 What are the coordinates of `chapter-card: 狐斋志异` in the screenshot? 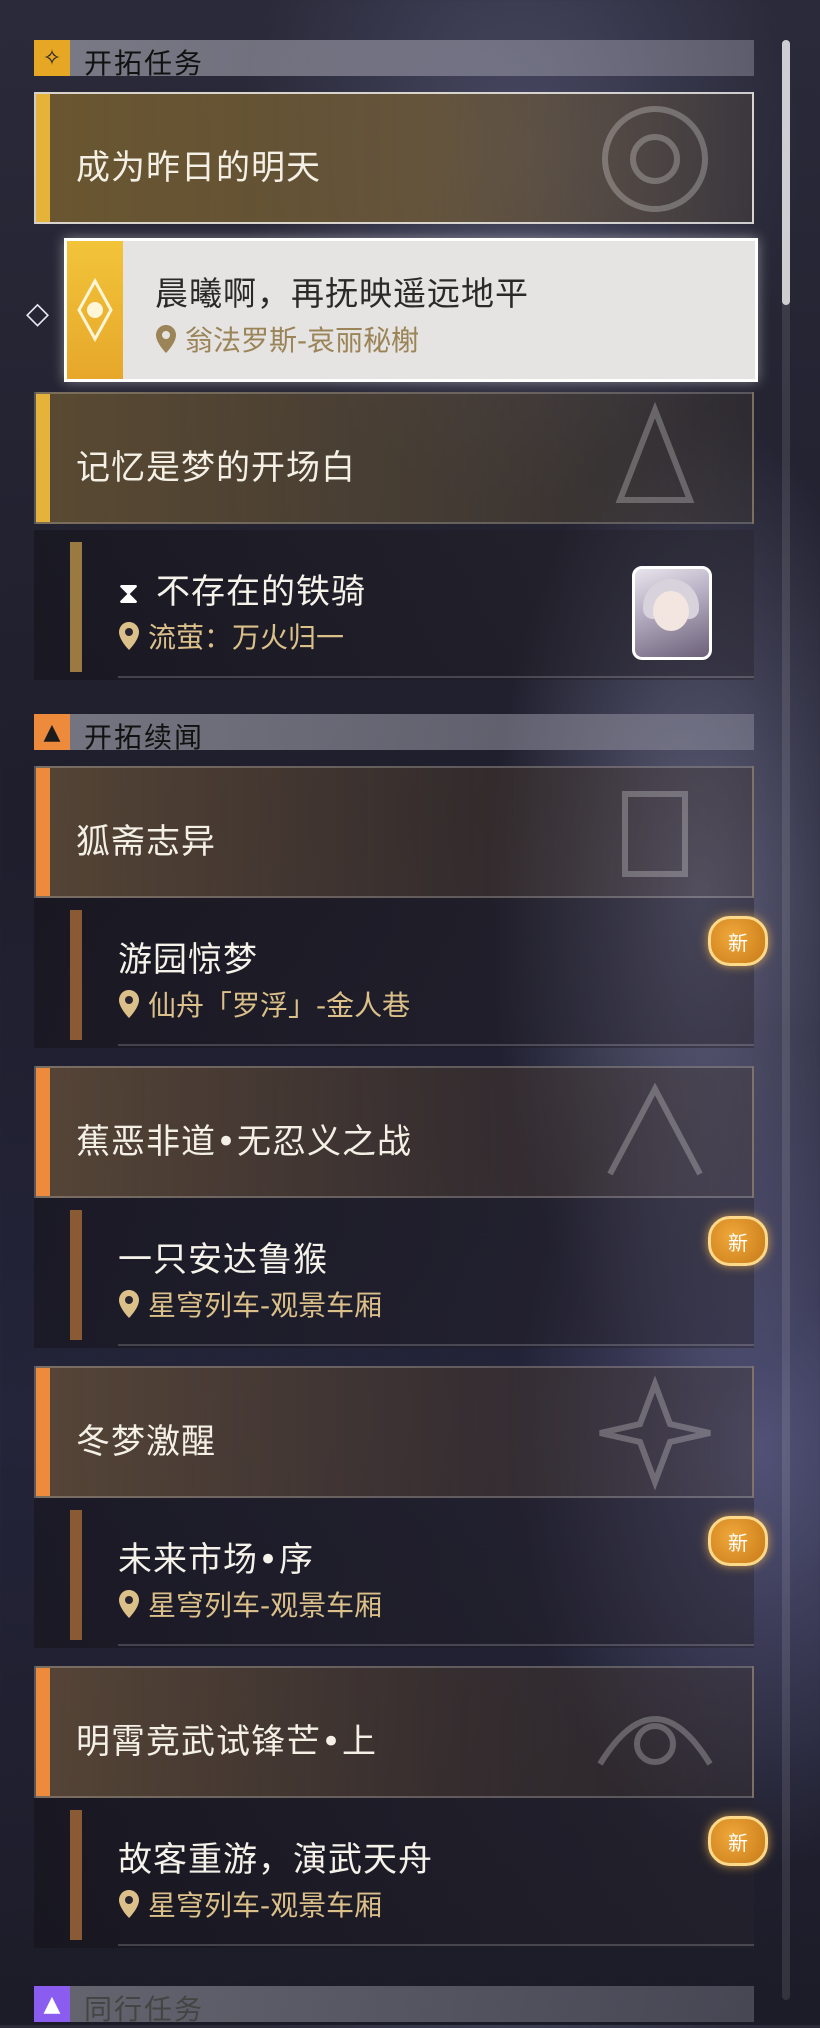 It's located at (394, 832).